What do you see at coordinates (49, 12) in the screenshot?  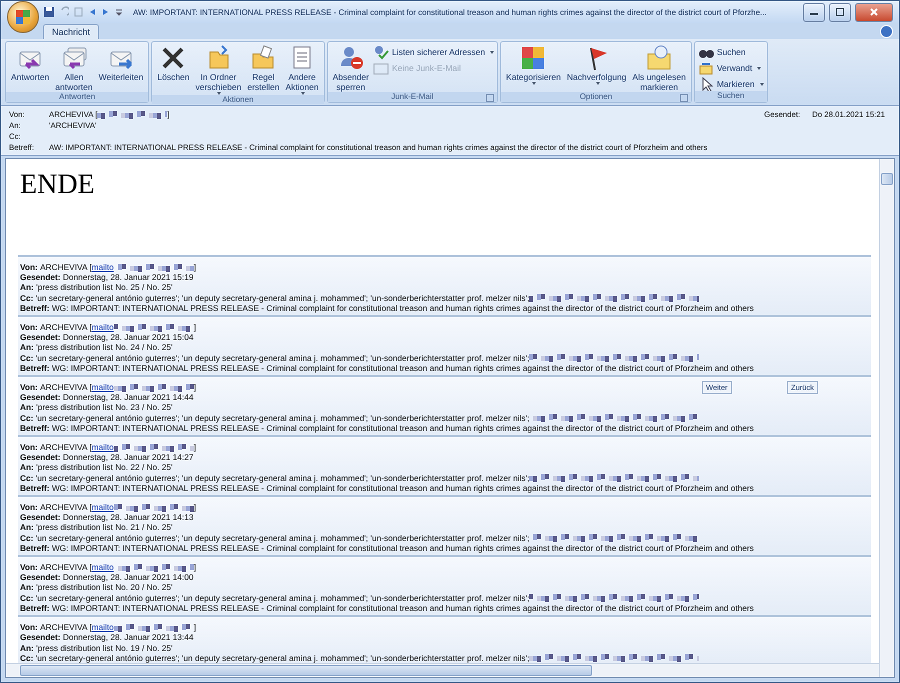 I see `save-icon` at bounding box center [49, 12].